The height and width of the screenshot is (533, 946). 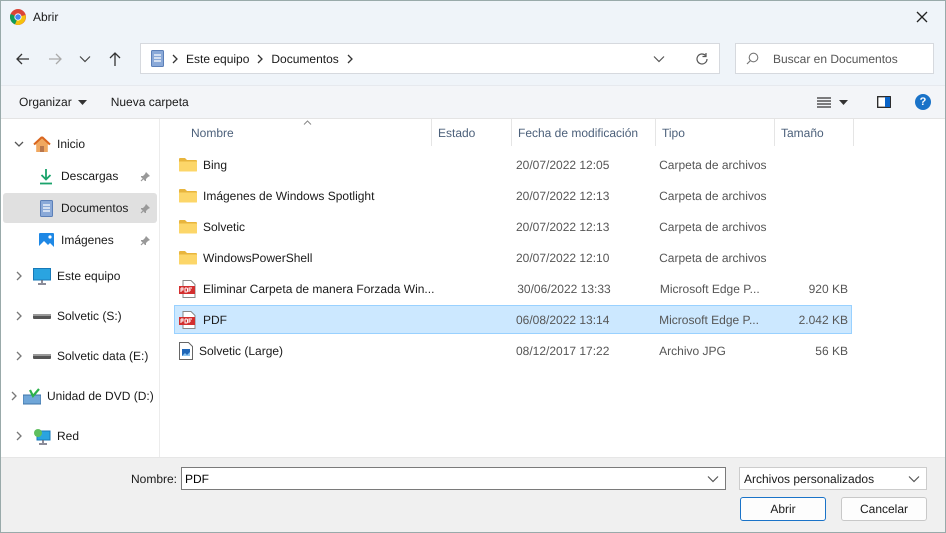 What do you see at coordinates (305, 59) in the screenshot?
I see `breadcrumb: Documentos` at bounding box center [305, 59].